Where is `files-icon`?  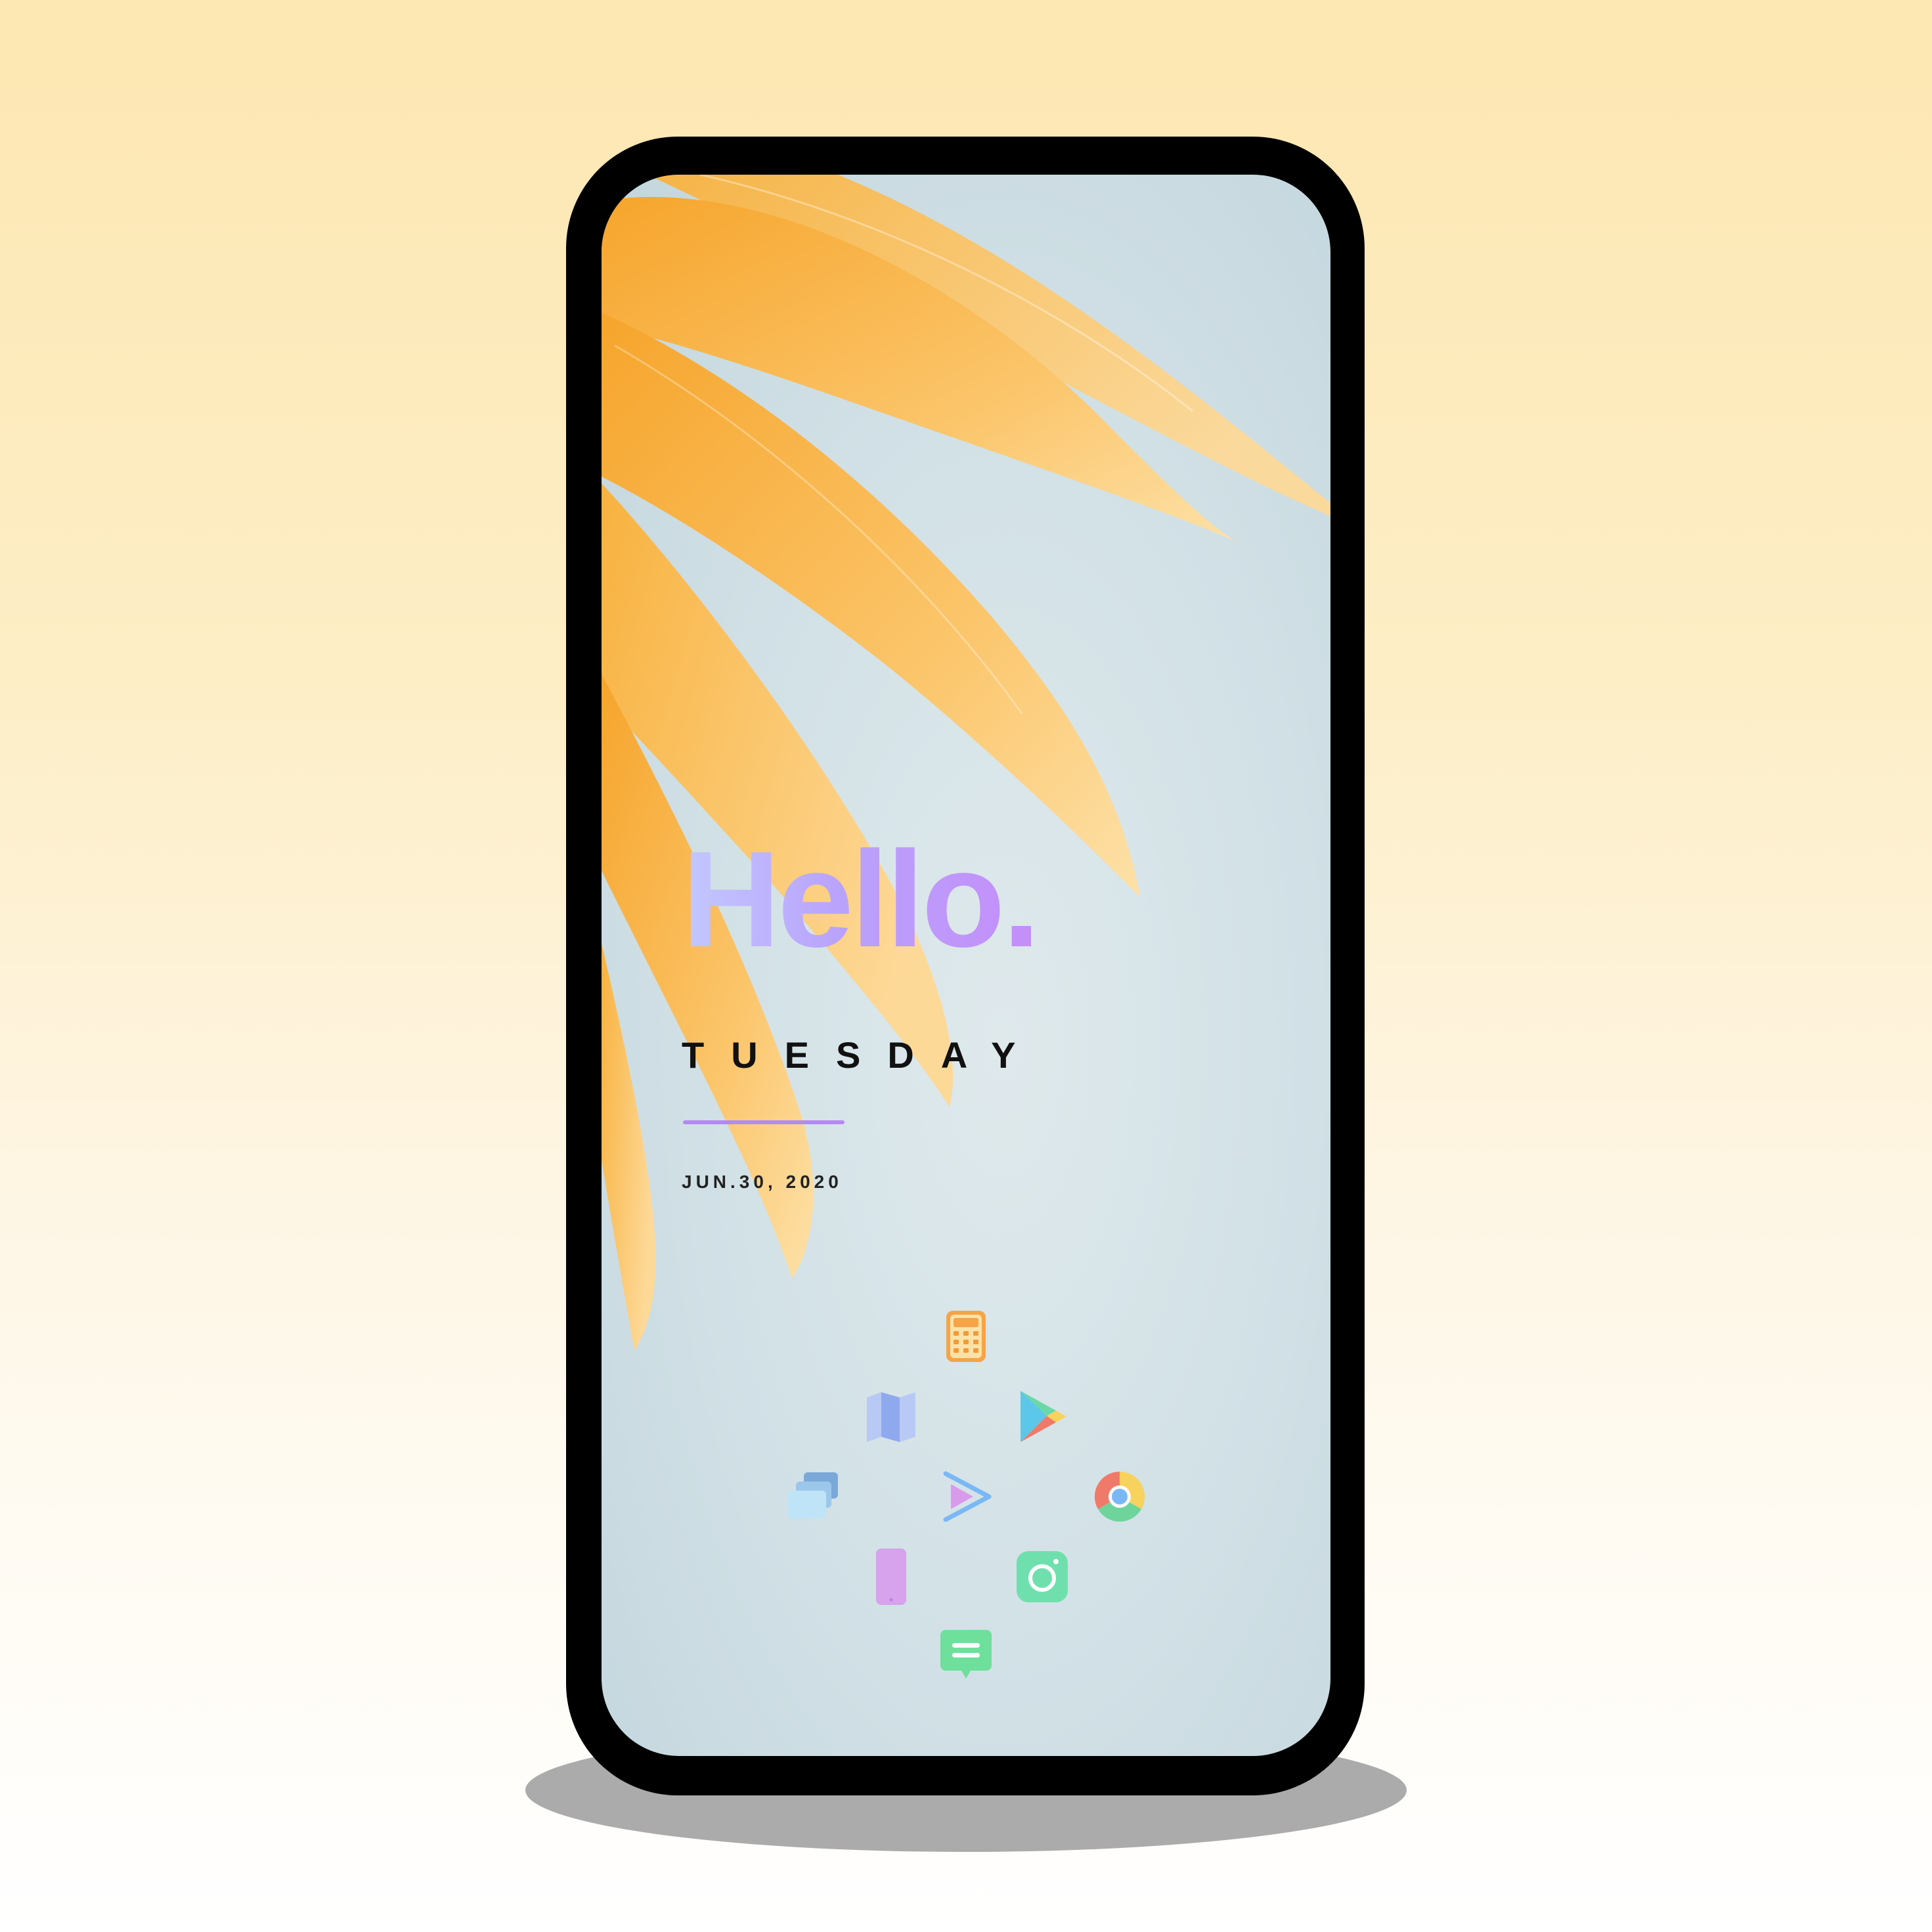
files-icon is located at coordinates (813, 1495).